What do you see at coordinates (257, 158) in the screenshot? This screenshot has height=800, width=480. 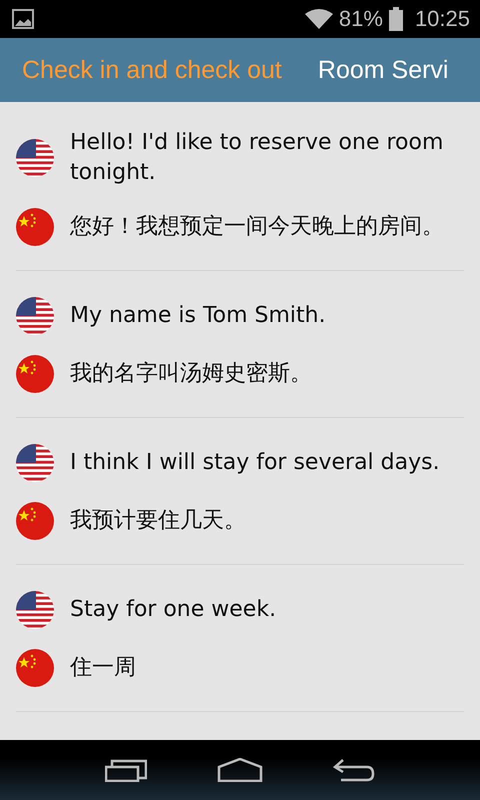 I see `phrase-text: Hello! I'd like to reserve one room tonight.` at bounding box center [257, 158].